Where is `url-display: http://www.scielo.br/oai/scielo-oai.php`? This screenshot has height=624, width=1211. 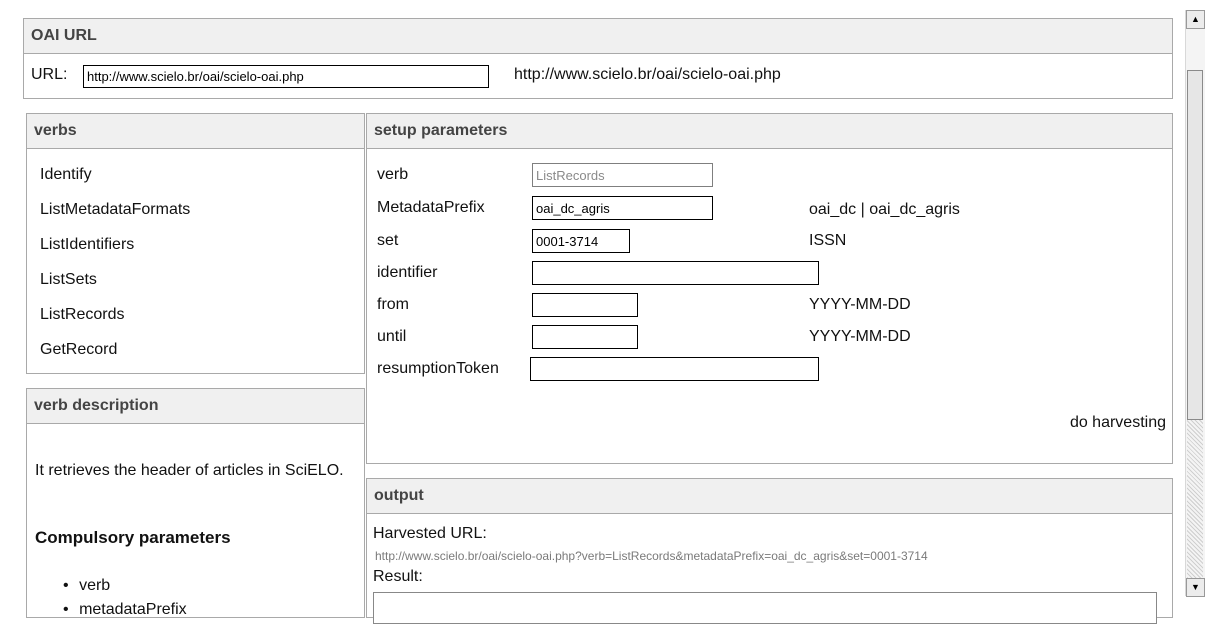
url-display: http://www.scielo.br/oai/scielo-oai.php is located at coordinates (647, 74).